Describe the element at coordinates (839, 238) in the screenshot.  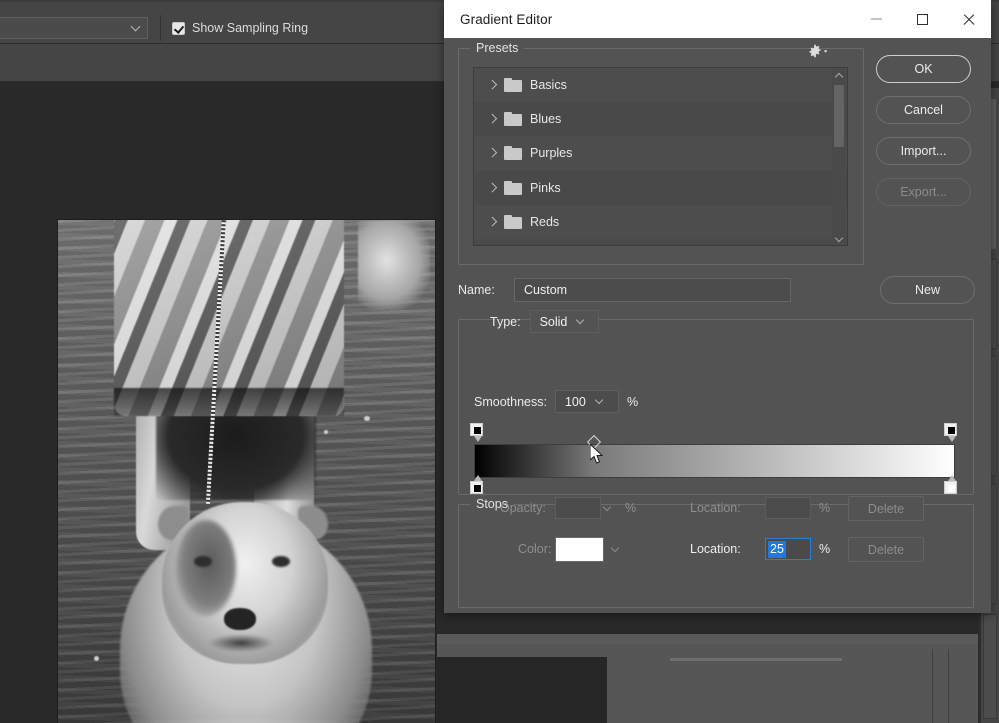
I see `scroll-down-icon` at that location.